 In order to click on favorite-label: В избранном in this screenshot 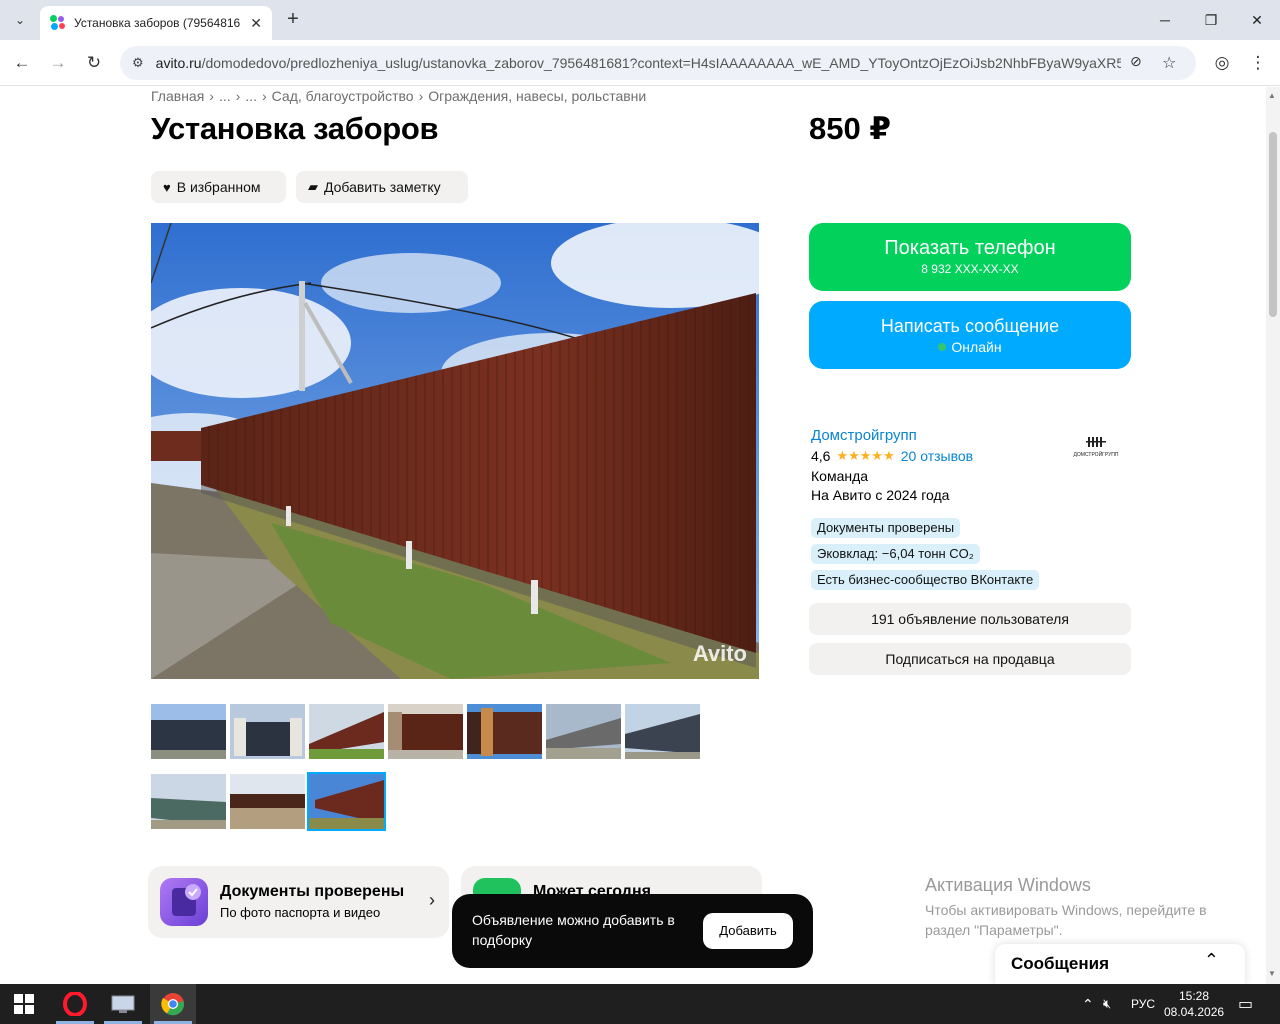, I will do `click(218, 187)`.